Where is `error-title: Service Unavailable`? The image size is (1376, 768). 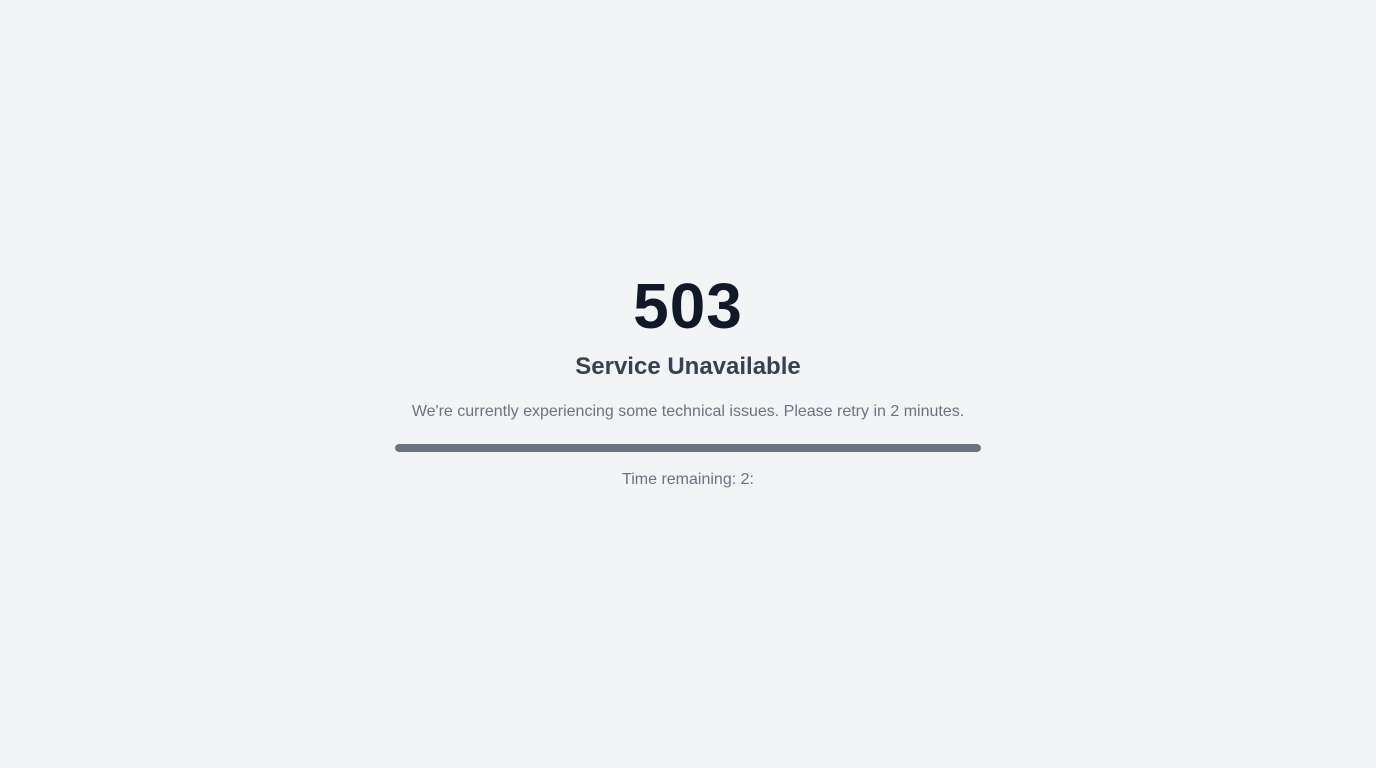 error-title: Service Unavailable is located at coordinates (688, 366).